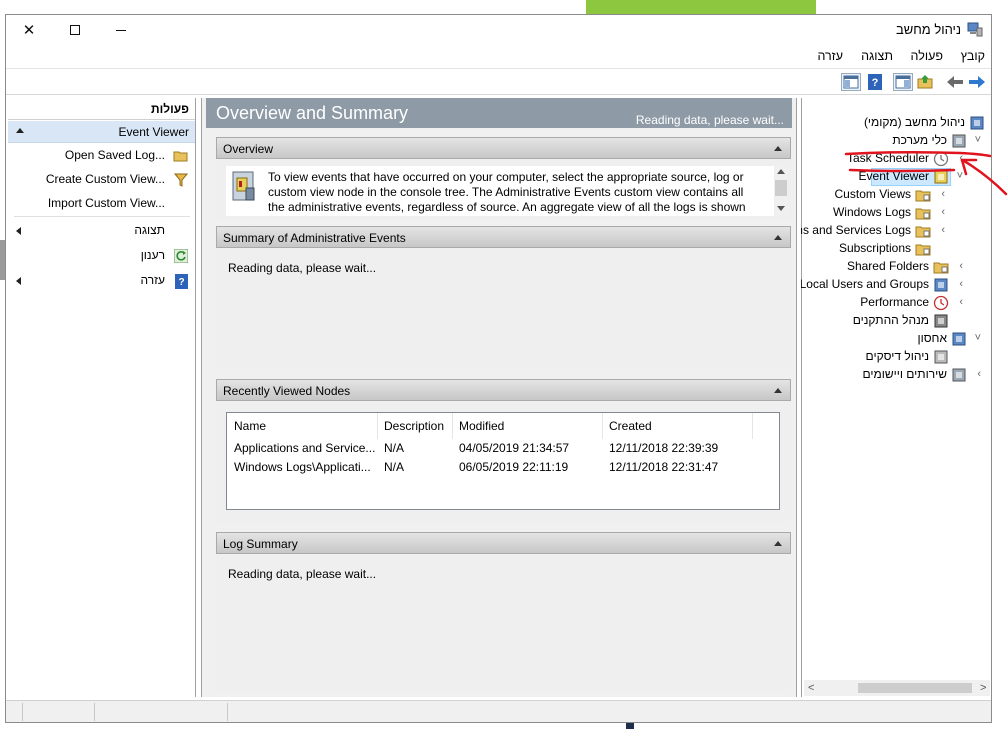  I want to click on tree-item-label: ניהול דיסקים, so click(897, 356).